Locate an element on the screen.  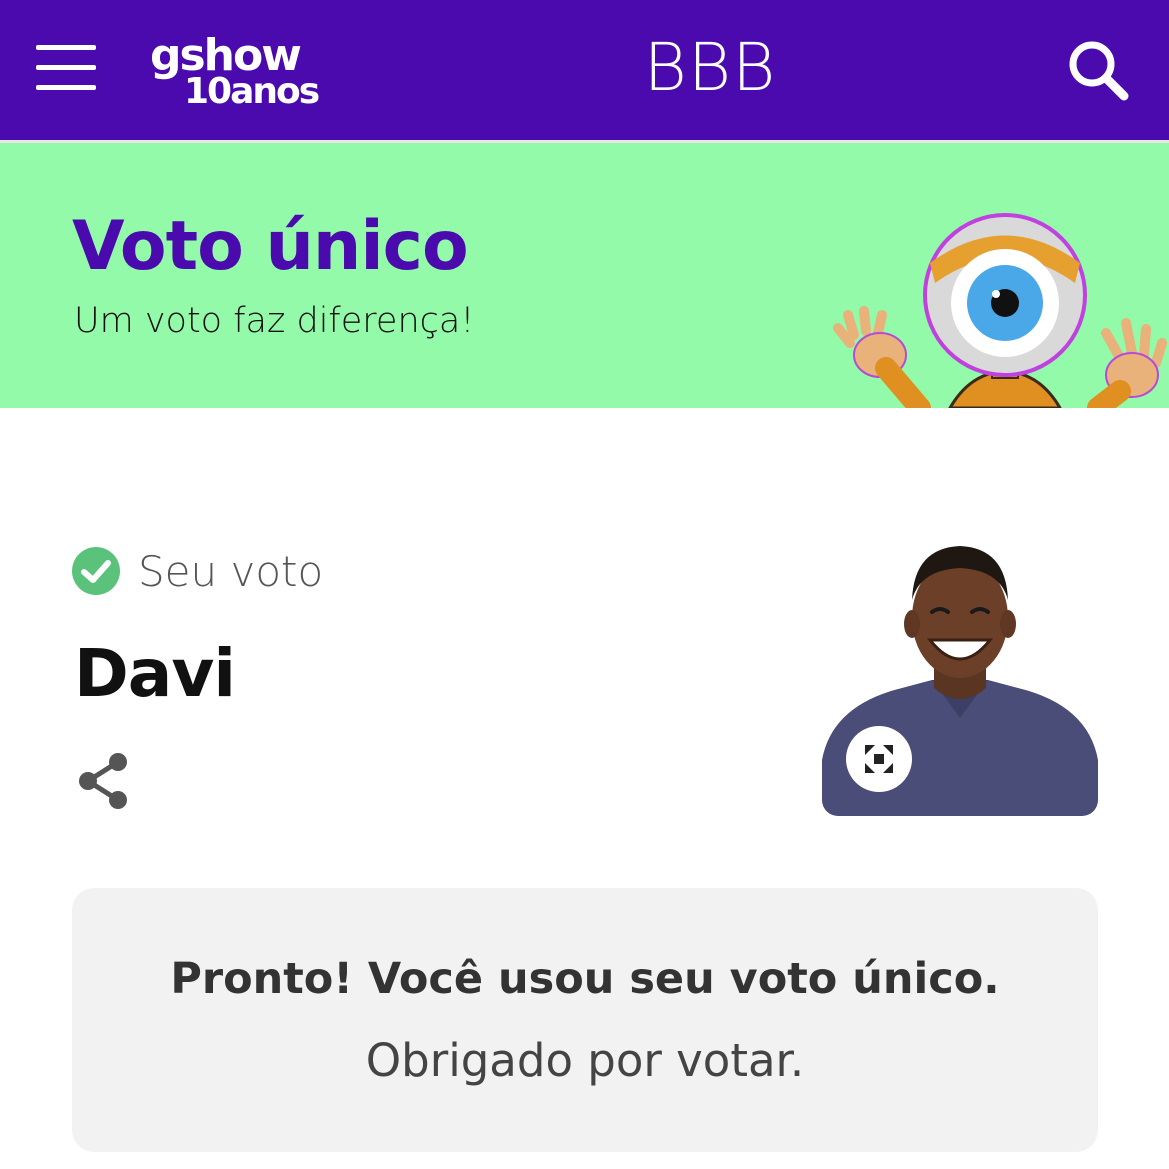
mascot-right-hand is located at coordinates (1127, 363).